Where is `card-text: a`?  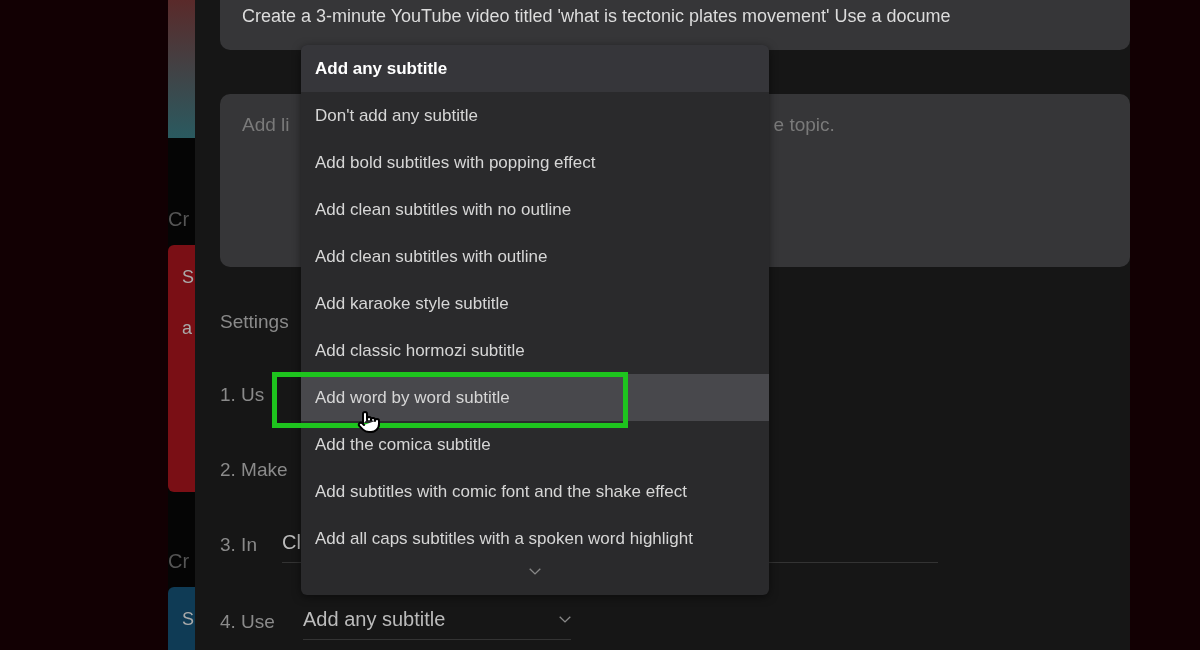 card-text: a is located at coordinates (187, 328).